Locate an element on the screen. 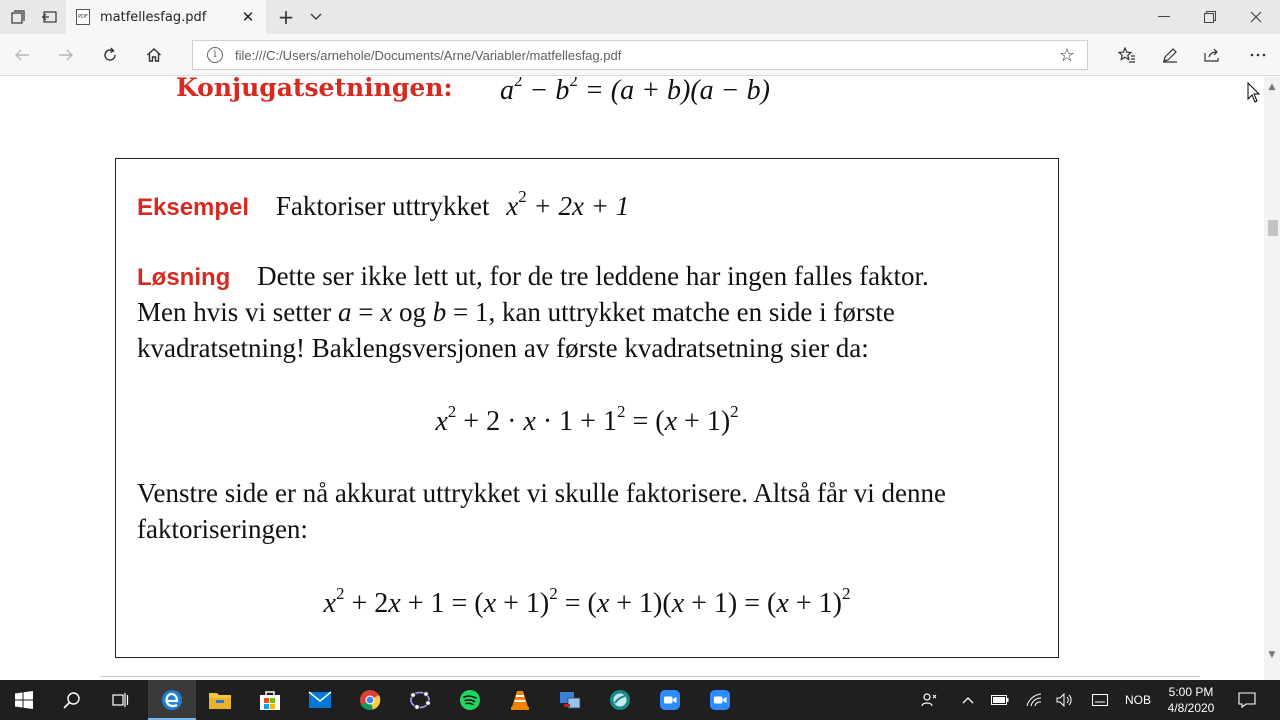 This screenshot has width=1280, height=720. losning-text-2a: Men hvis vi setter is located at coordinates (234, 312).